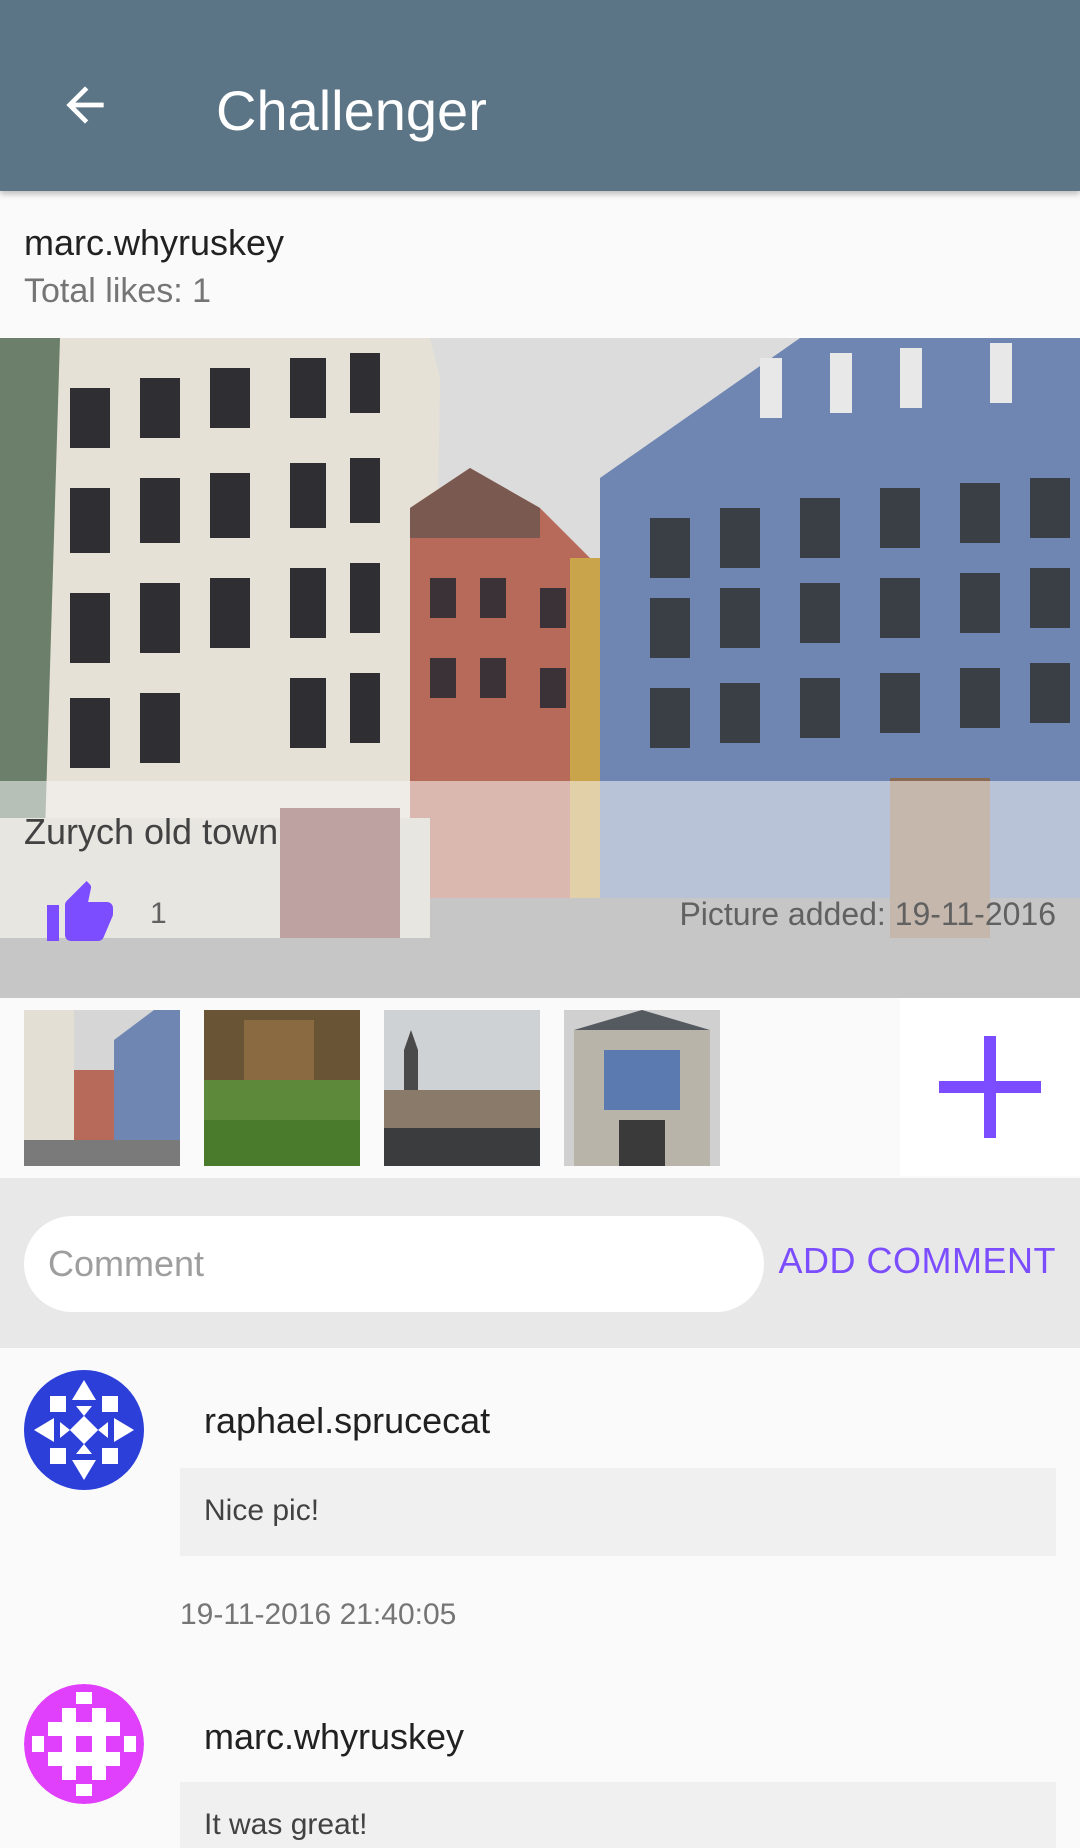 Image resolution: width=1080 pixels, height=1848 pixels. Describe the element at coordinates (918, 1261) in the screenshot. I see `add-comment-button: ADD COMMENT` at that location.